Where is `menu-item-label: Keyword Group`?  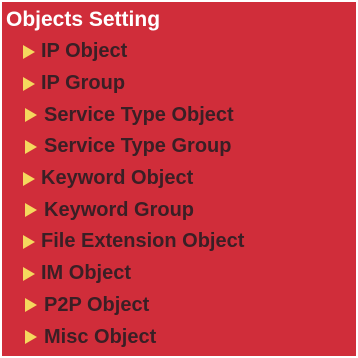 menu-item-label: Keyword Group is located at coordinates (119, 209).